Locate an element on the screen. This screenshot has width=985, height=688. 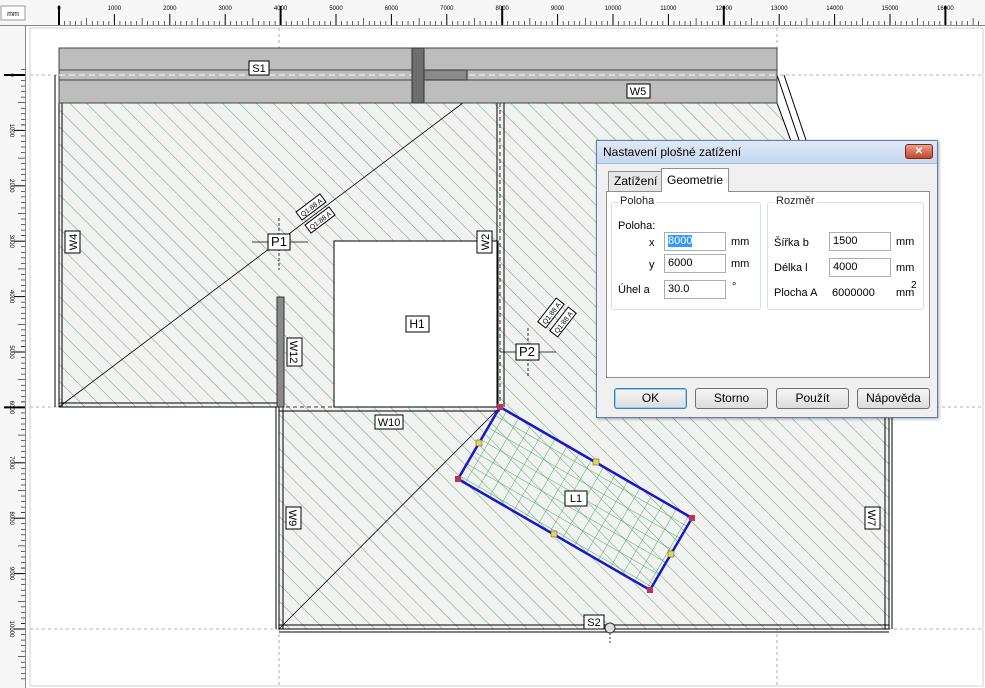
svg-text: W4 is located at coordinates (74, 242).